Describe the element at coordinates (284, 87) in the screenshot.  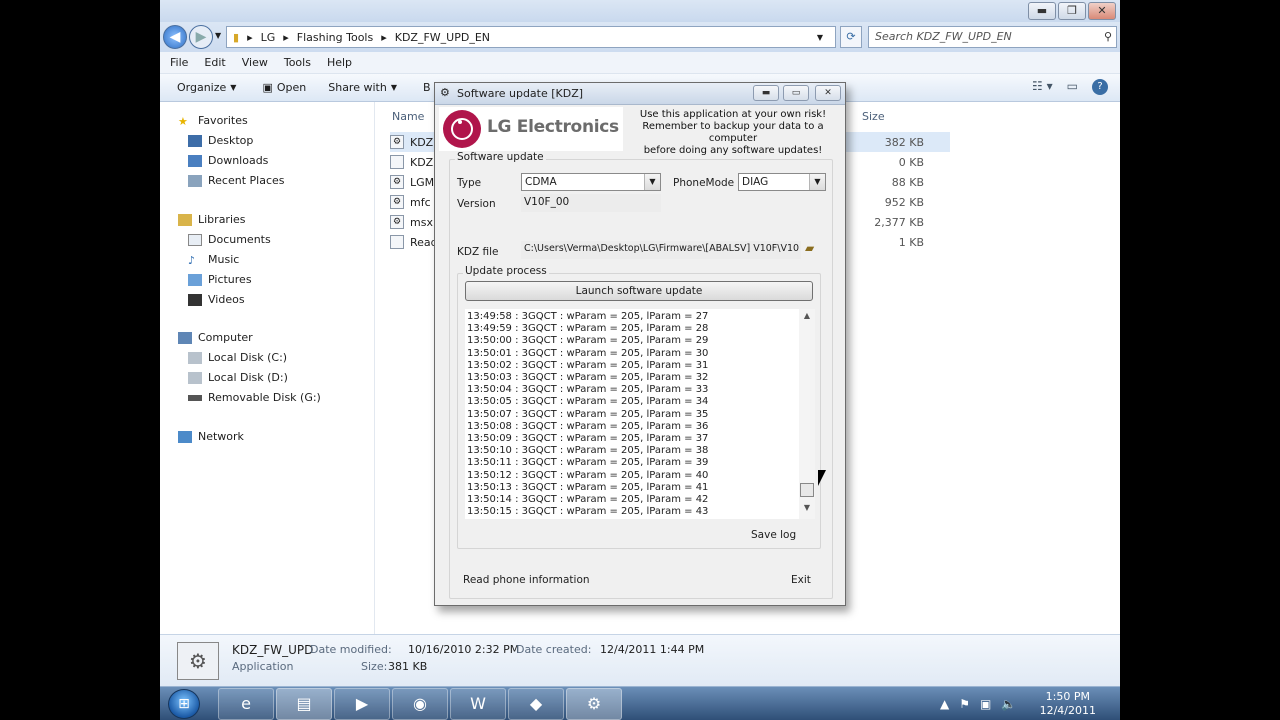
I see `open-button: ▣ Open` at that location.